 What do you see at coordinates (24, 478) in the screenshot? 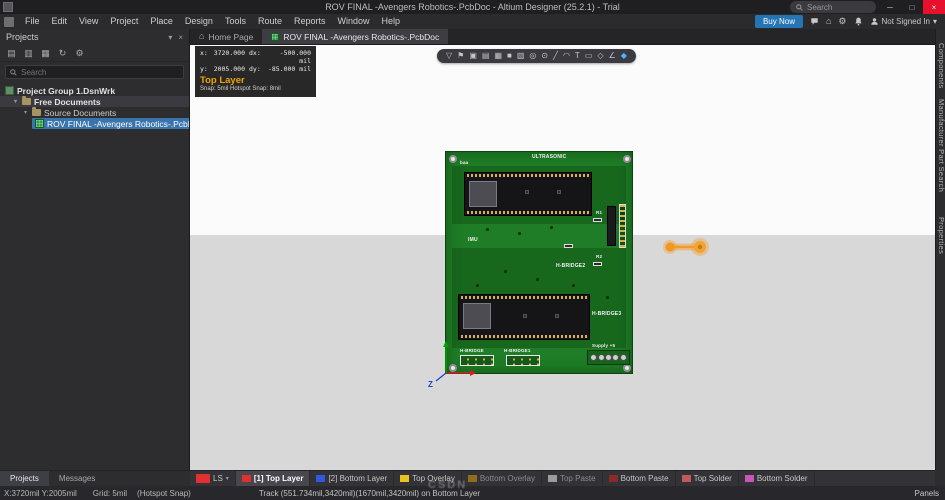
I see `tab-projects: Projects` at bounding box center [24, 478].